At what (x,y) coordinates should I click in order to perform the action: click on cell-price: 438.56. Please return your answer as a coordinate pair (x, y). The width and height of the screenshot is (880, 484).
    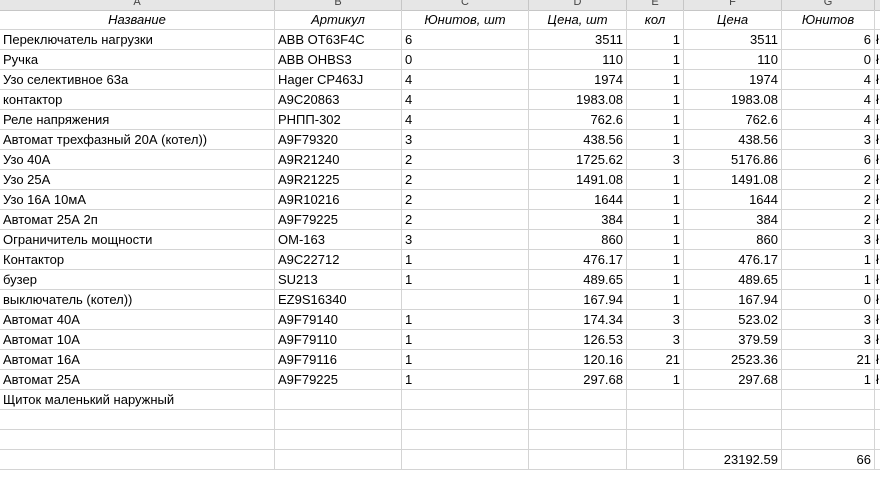
    Looking at the image, I should click on (578, 140).